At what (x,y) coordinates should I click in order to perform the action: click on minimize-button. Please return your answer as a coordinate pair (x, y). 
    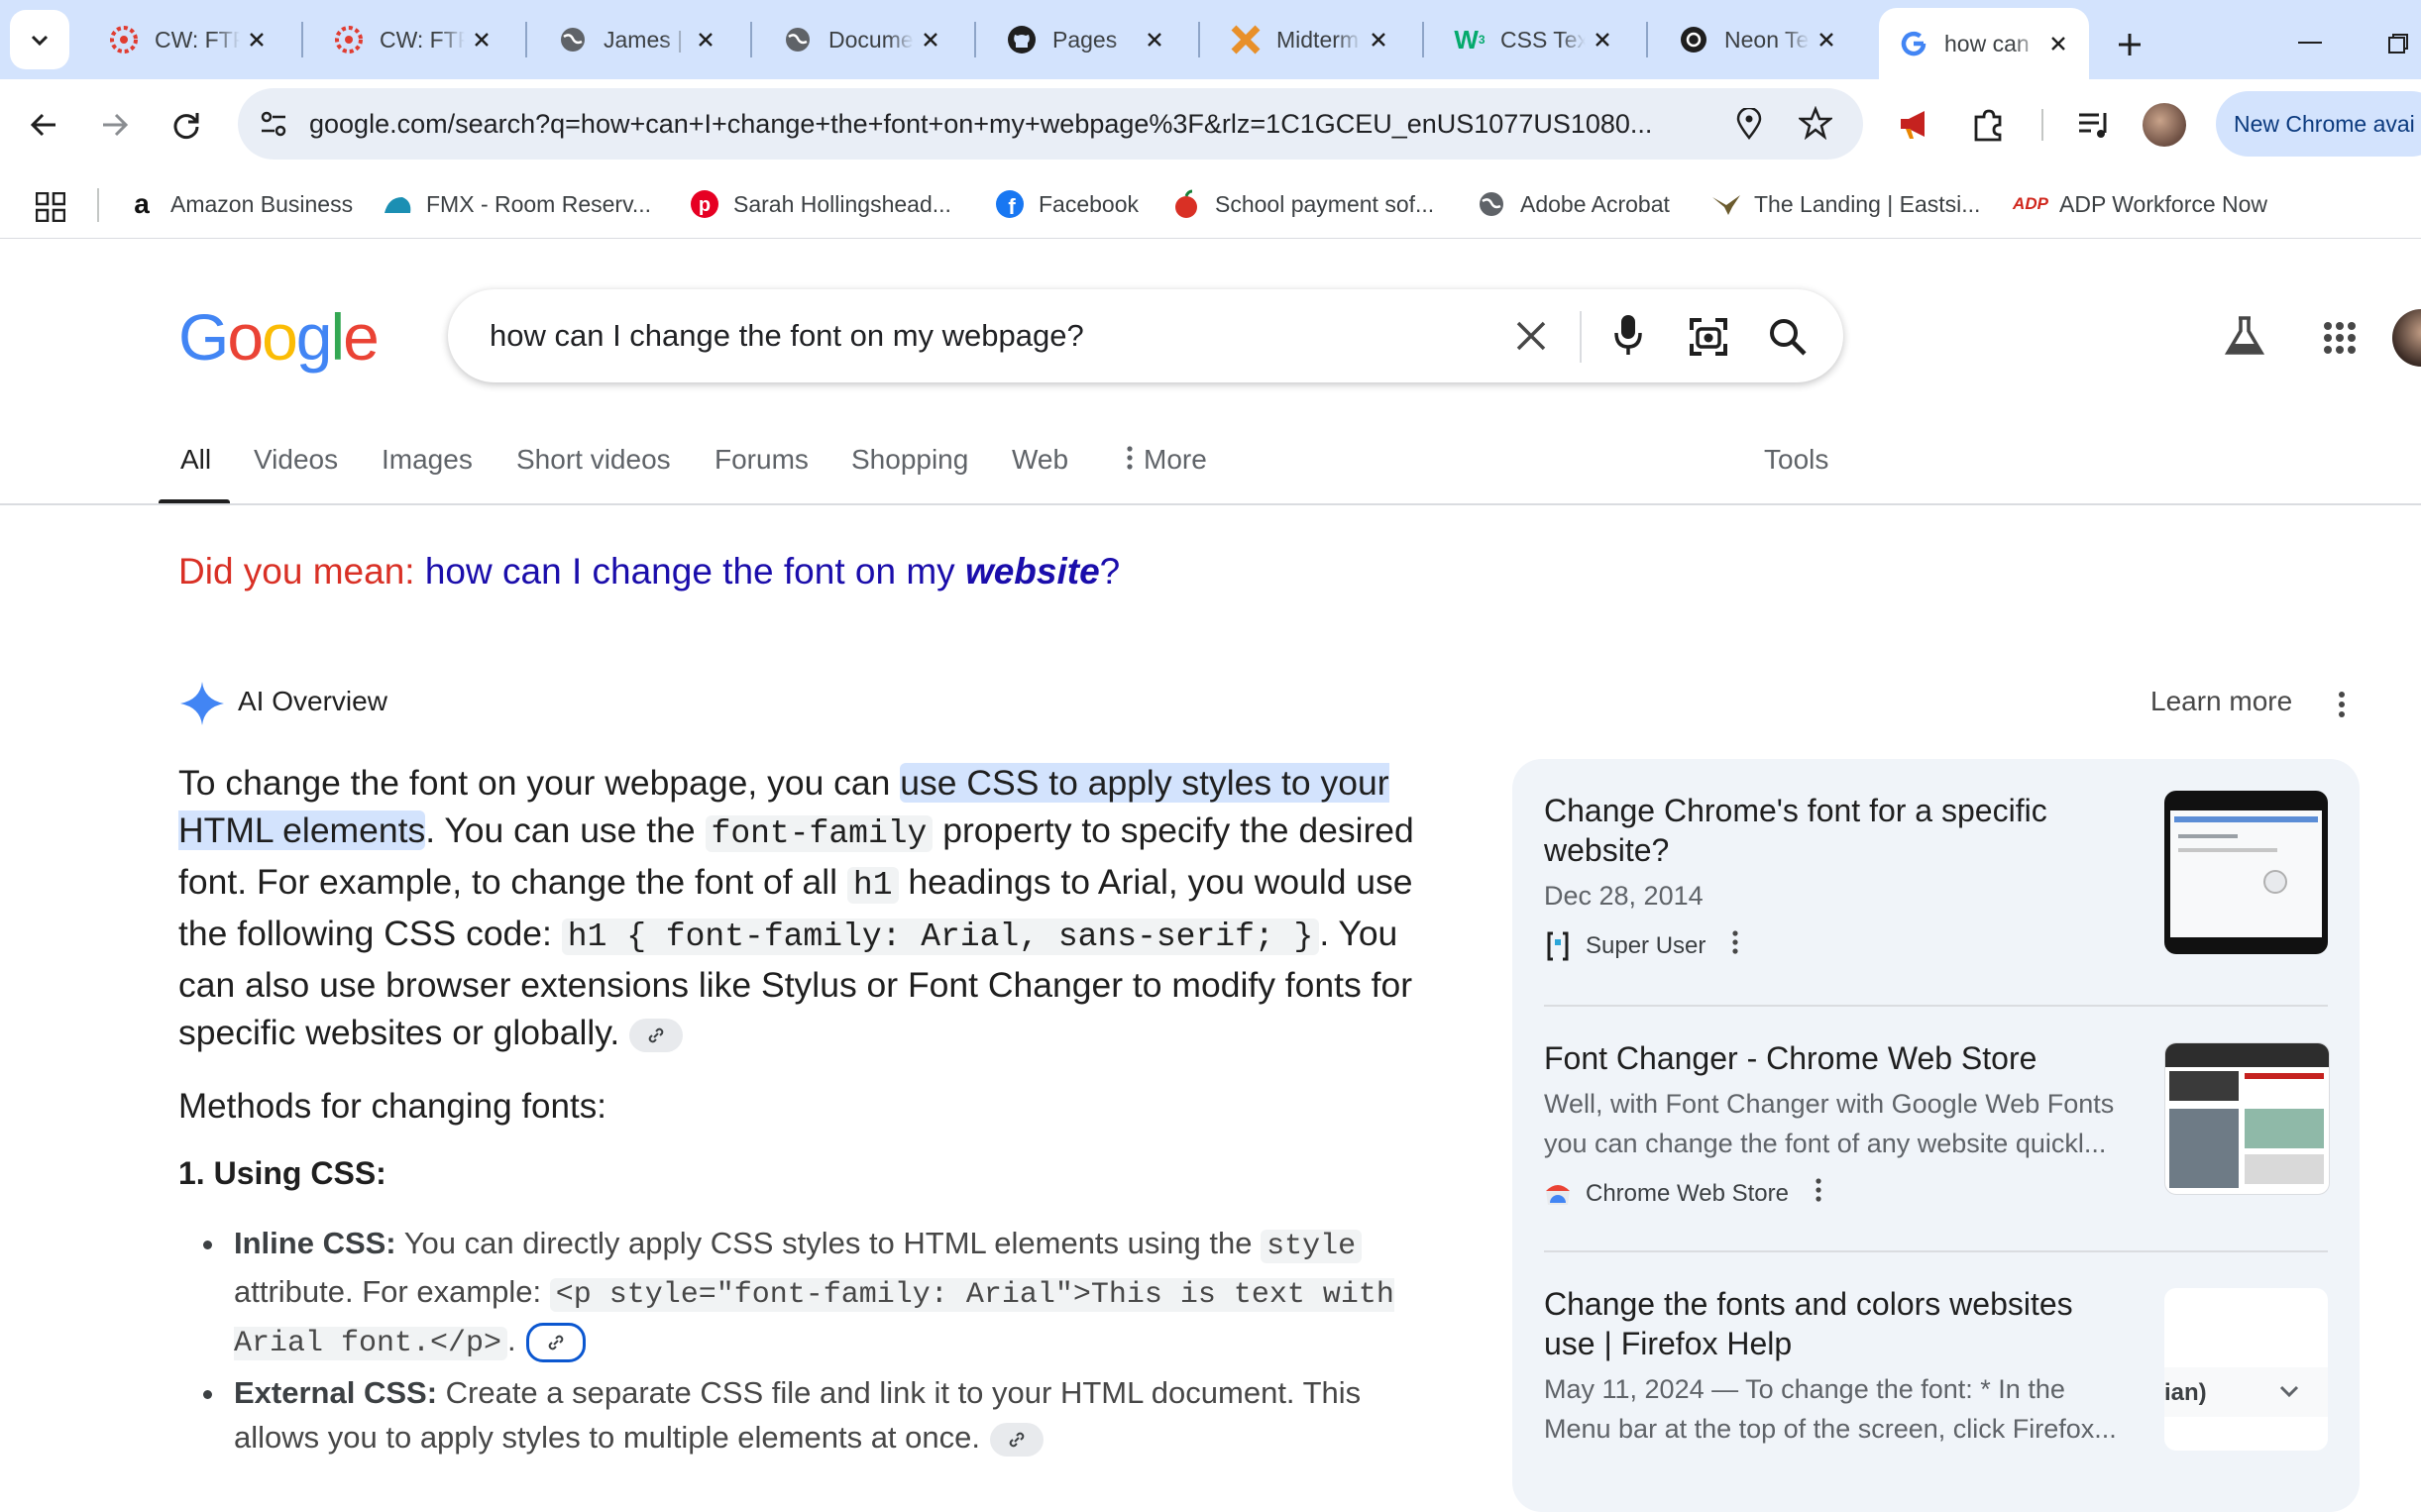
    Looking at the image, I should click on (2310, 43).